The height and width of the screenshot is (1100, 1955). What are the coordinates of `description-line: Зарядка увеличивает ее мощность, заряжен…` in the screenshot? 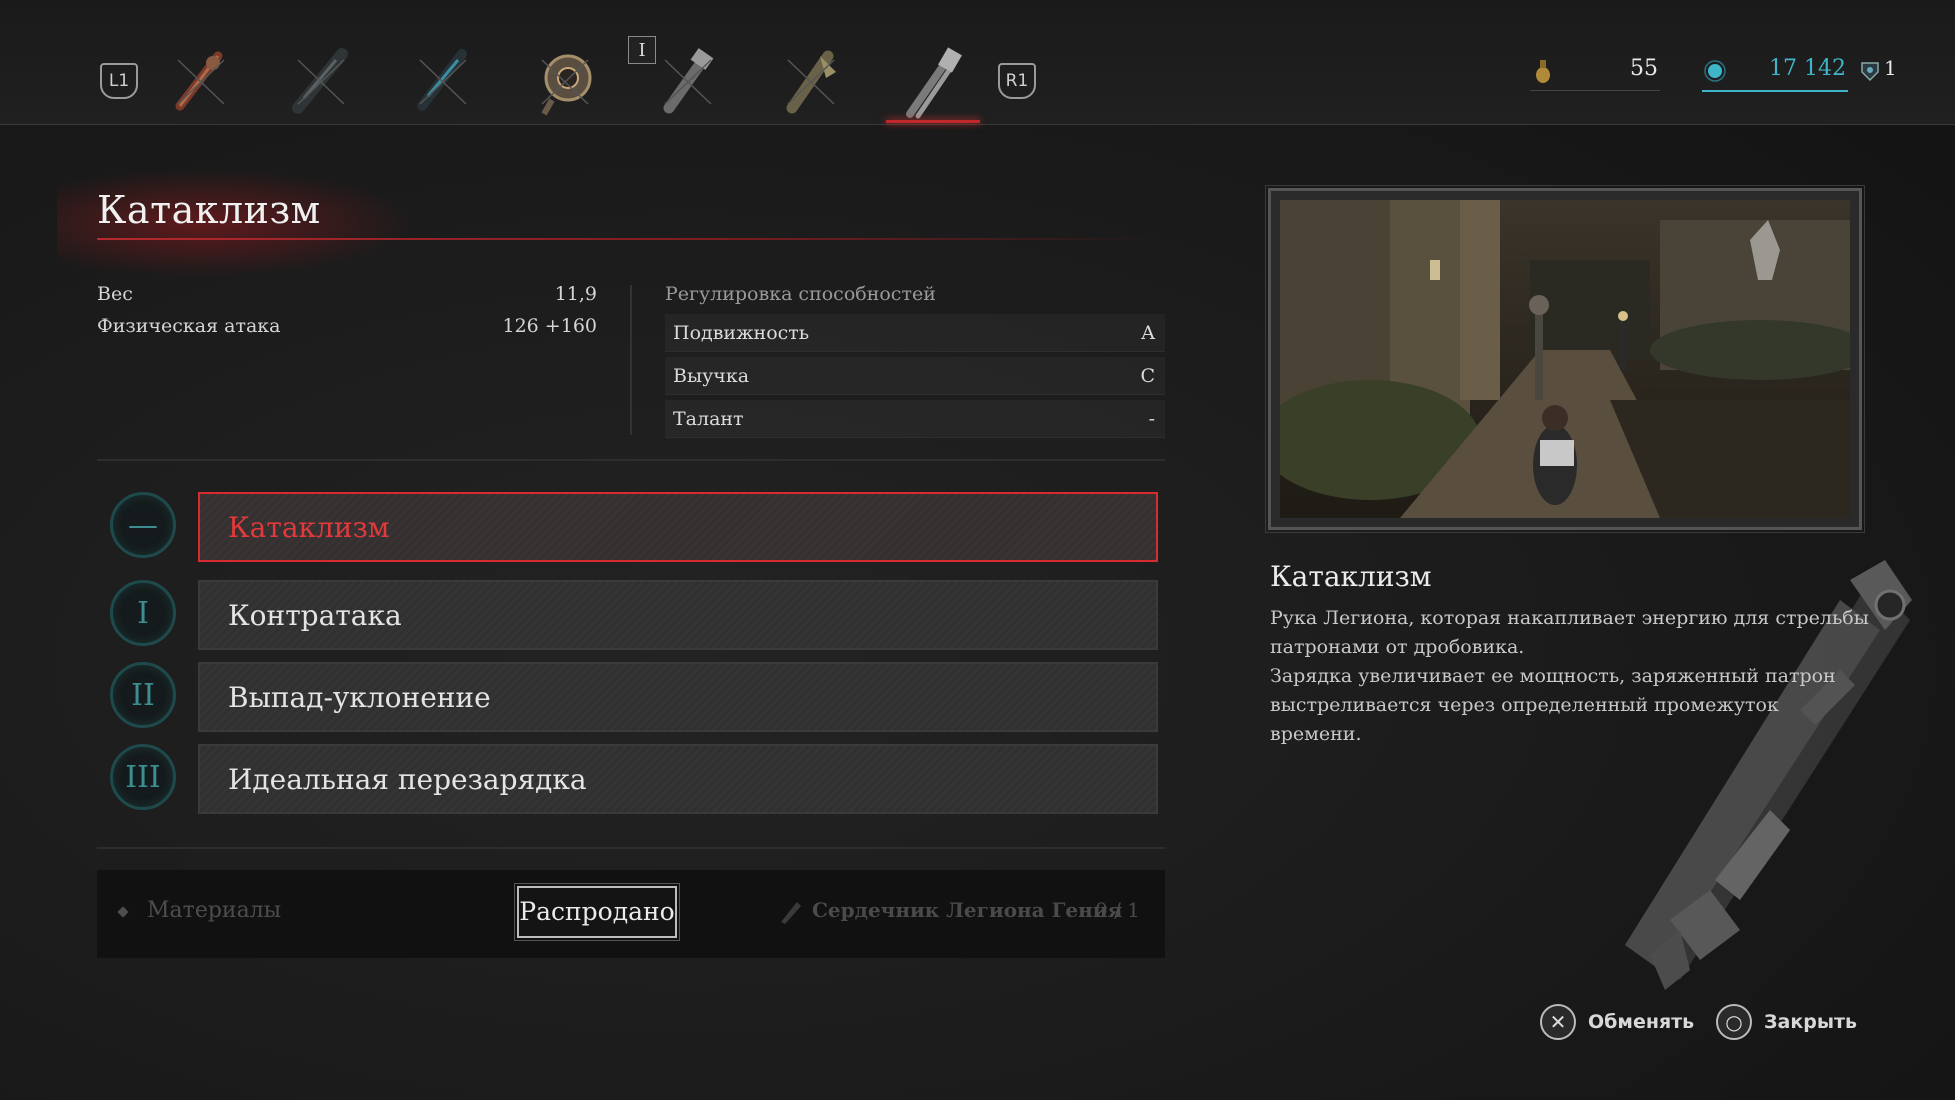 It's located at (1553, 676).